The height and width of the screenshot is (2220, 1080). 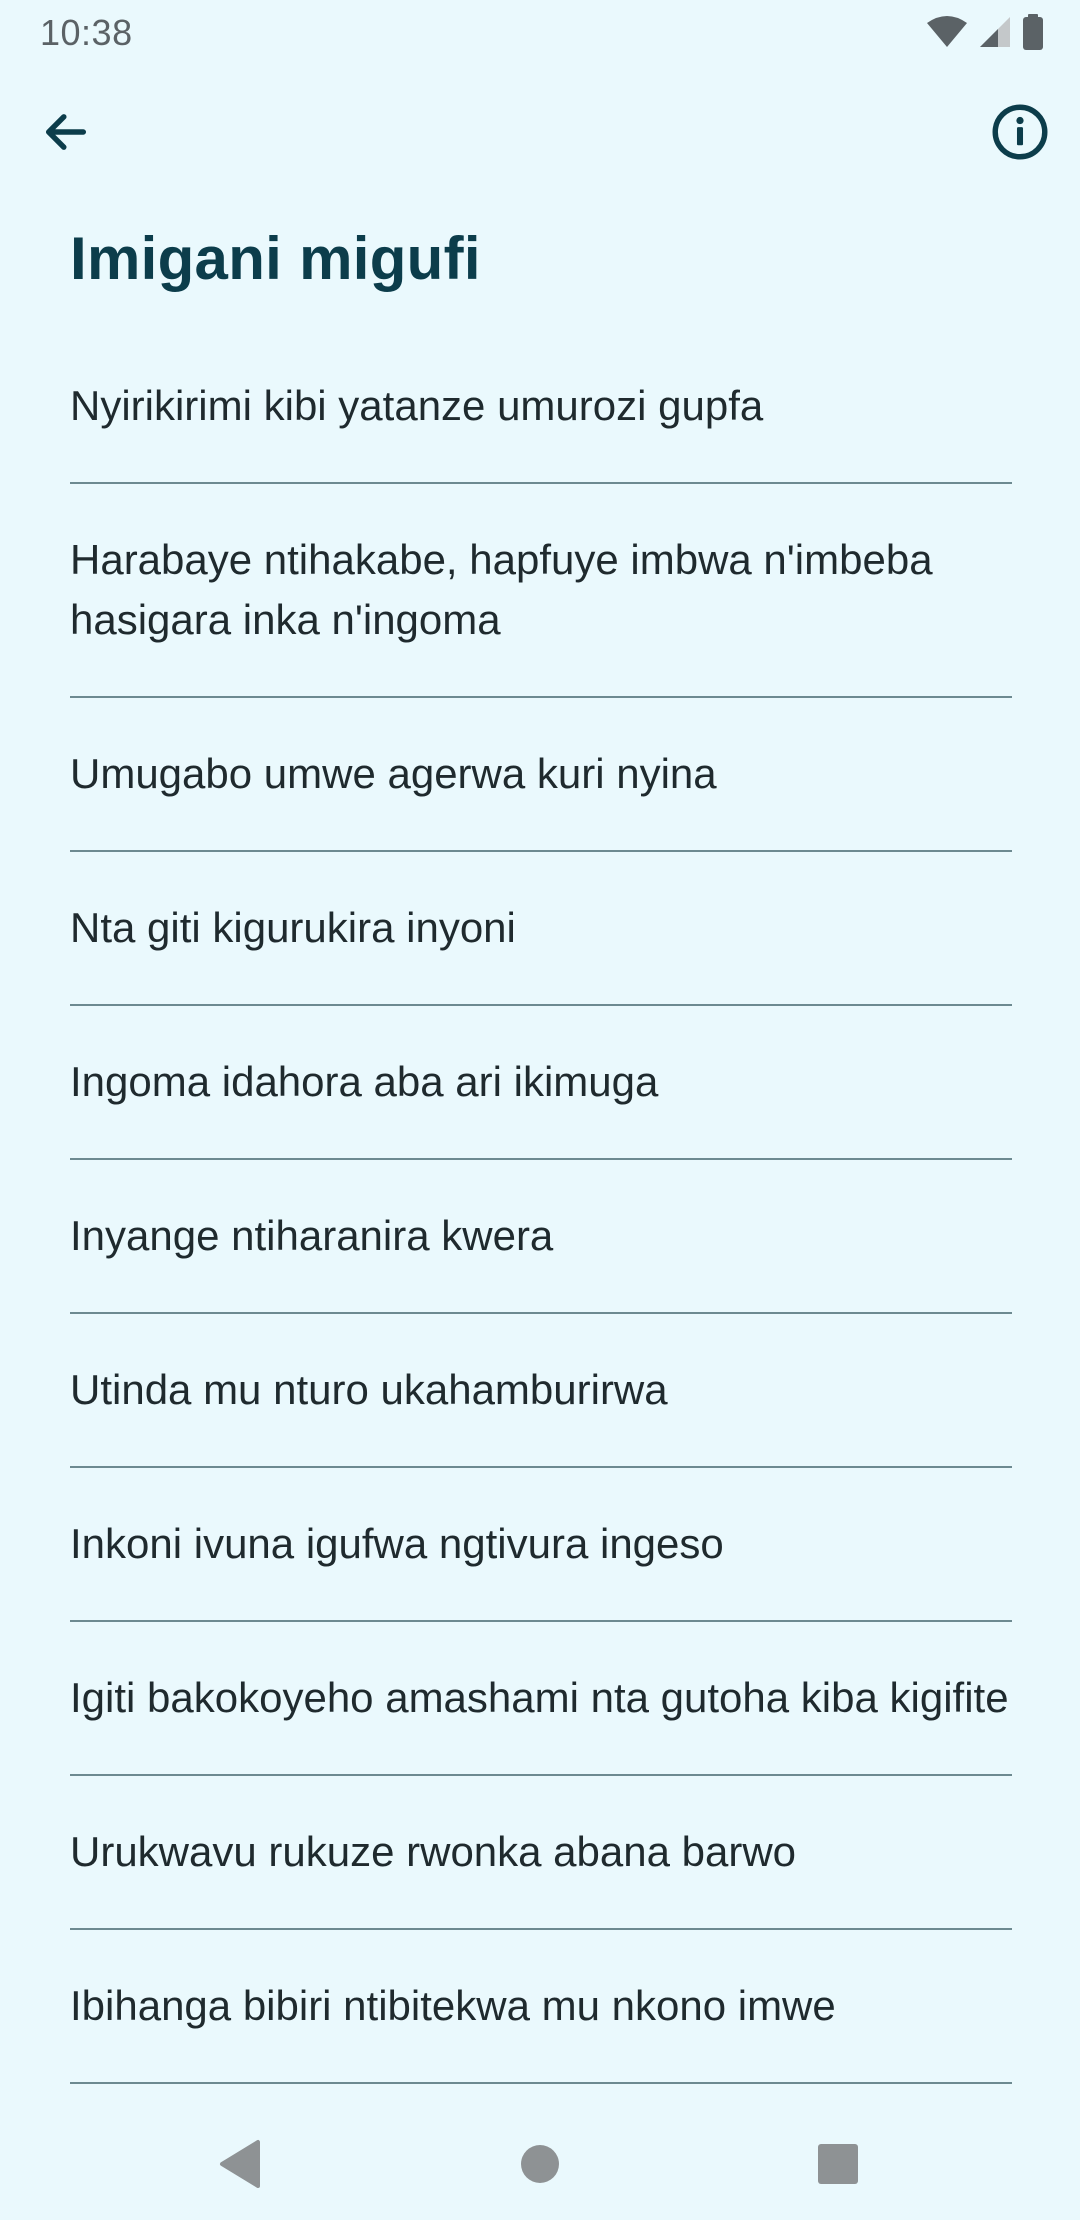 I want to click on nav-home-button, so click(x=540, y=2164).